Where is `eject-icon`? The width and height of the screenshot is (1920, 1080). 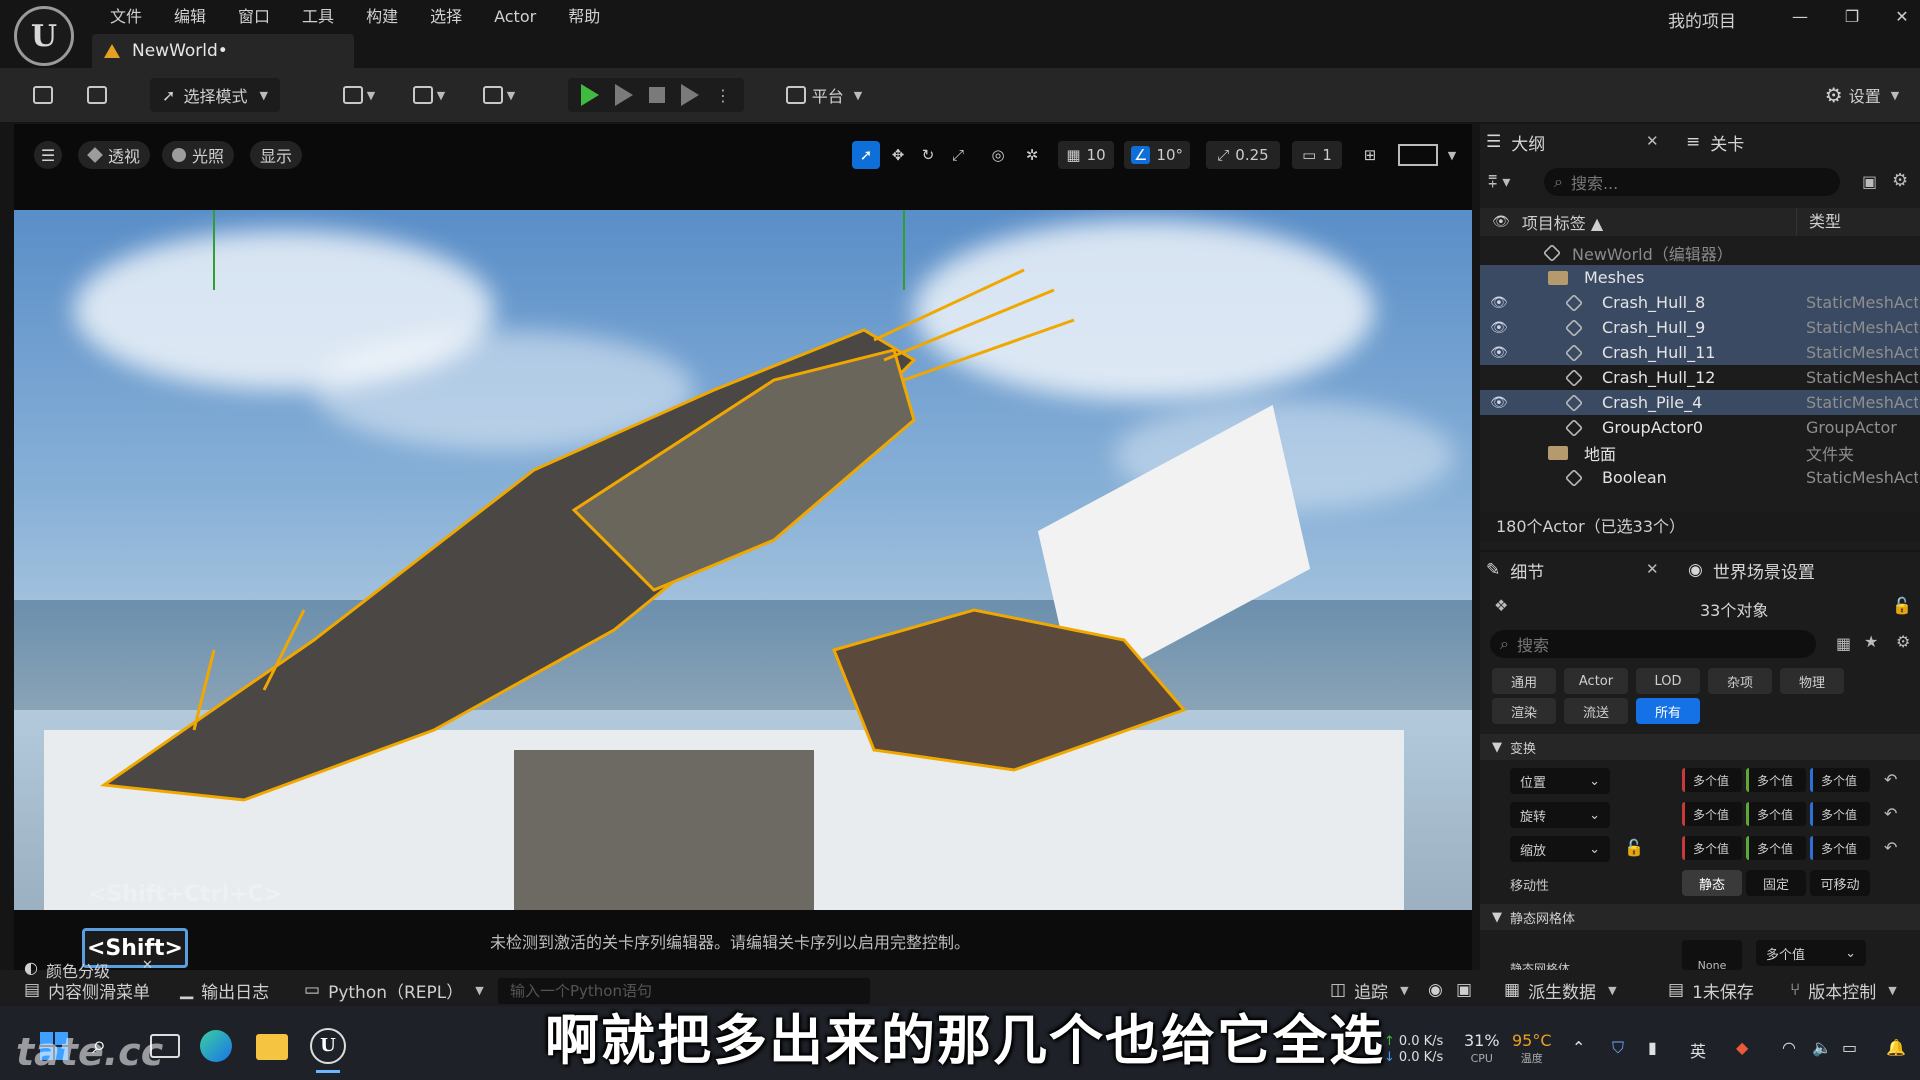 eject-icon is located at coordinates (690, 95).